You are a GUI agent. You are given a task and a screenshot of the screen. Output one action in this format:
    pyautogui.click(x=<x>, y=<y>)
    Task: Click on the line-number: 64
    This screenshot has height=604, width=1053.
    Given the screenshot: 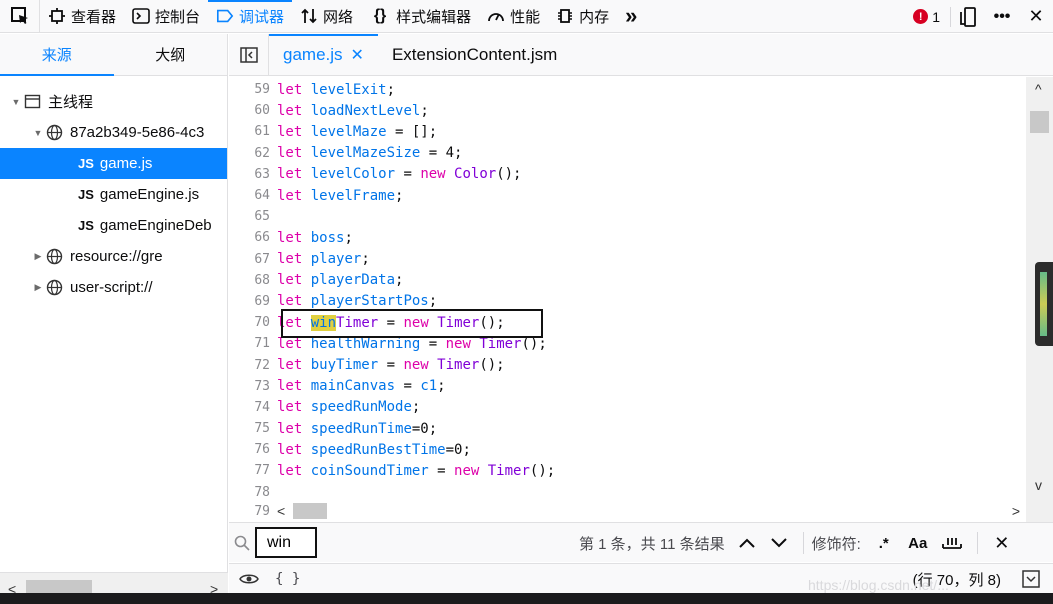 What is the action you would take?
    pyautogui.click(x=253, y=195)
    